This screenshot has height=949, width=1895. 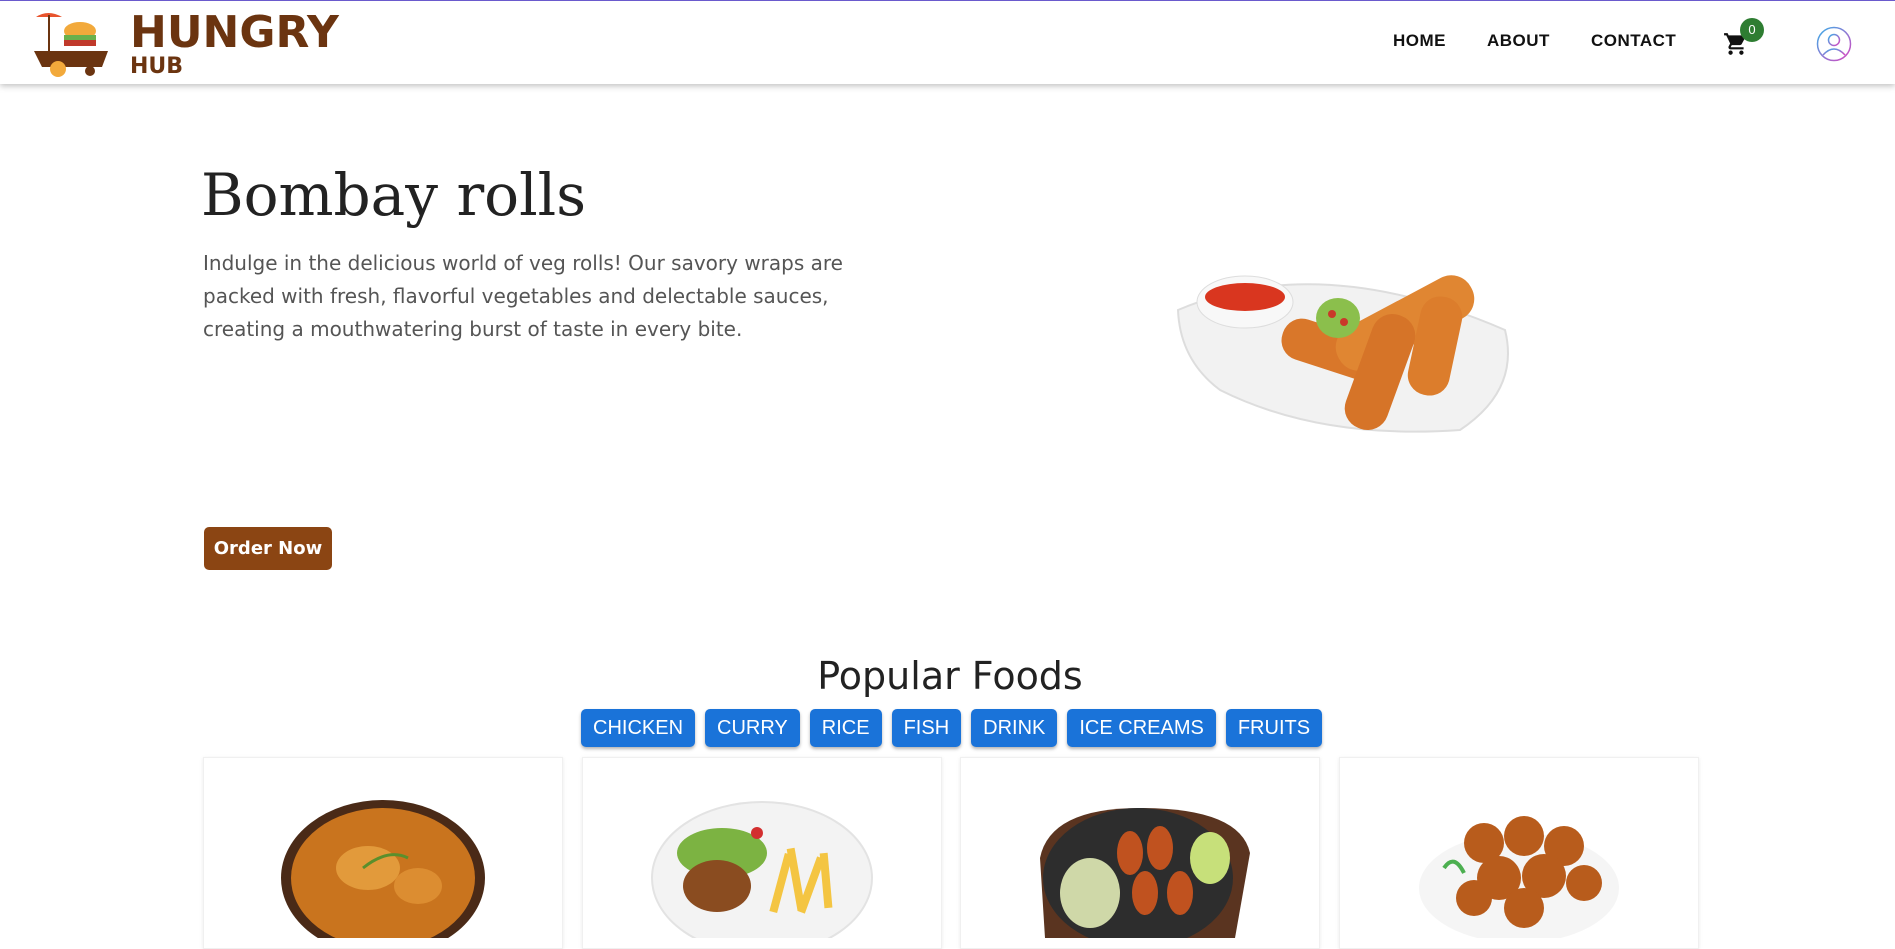 What do you see at coordinates (268, 548) in the screenshot?
I see `order-now-button: Order Now` at bounding box center [268, 548].